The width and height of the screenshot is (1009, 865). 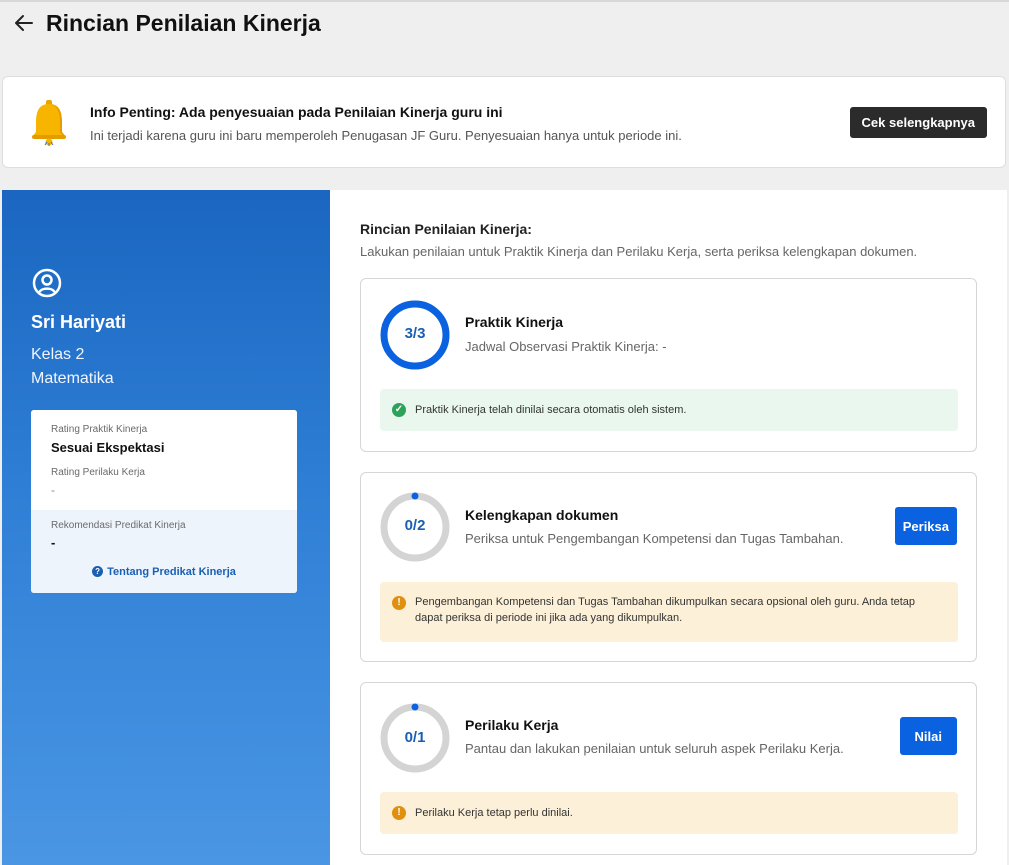 I want to click on see-more-button: Cek selengkapnya, so click(x=918, y=122).